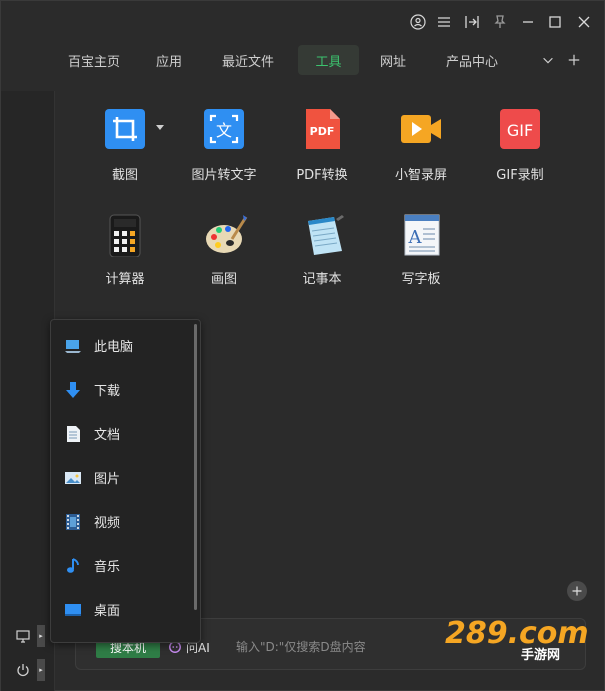  I want to click on watermark-logo: 289.com 手游网, so click(515, 638).